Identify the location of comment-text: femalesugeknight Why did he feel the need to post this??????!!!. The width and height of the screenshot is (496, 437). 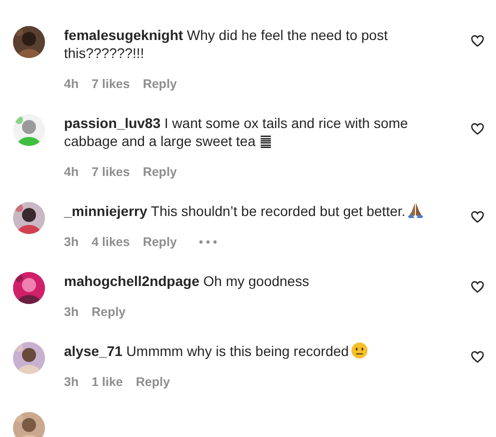
(226, 44).